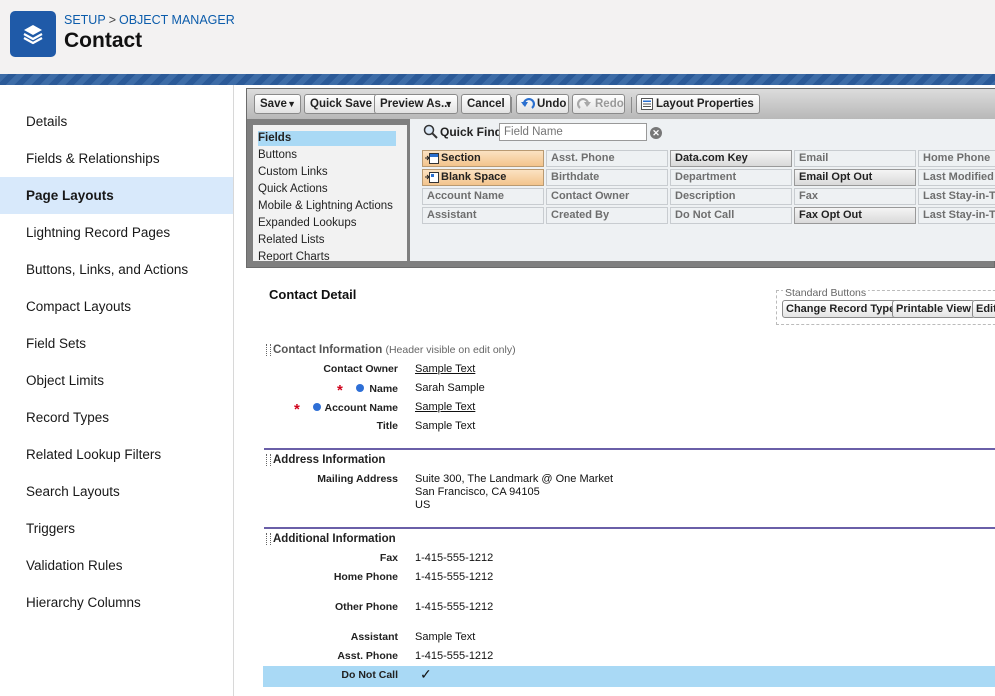  I want to click on palette-field-department: Department, so click(731, 177).